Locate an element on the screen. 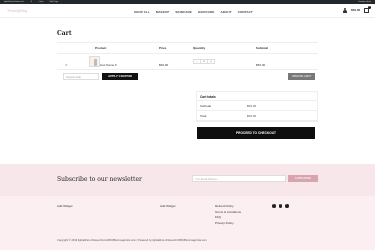 Image resolution: width=375 pixels, height=250 pixels. header-product: Product is located at coordinates (101, 48).